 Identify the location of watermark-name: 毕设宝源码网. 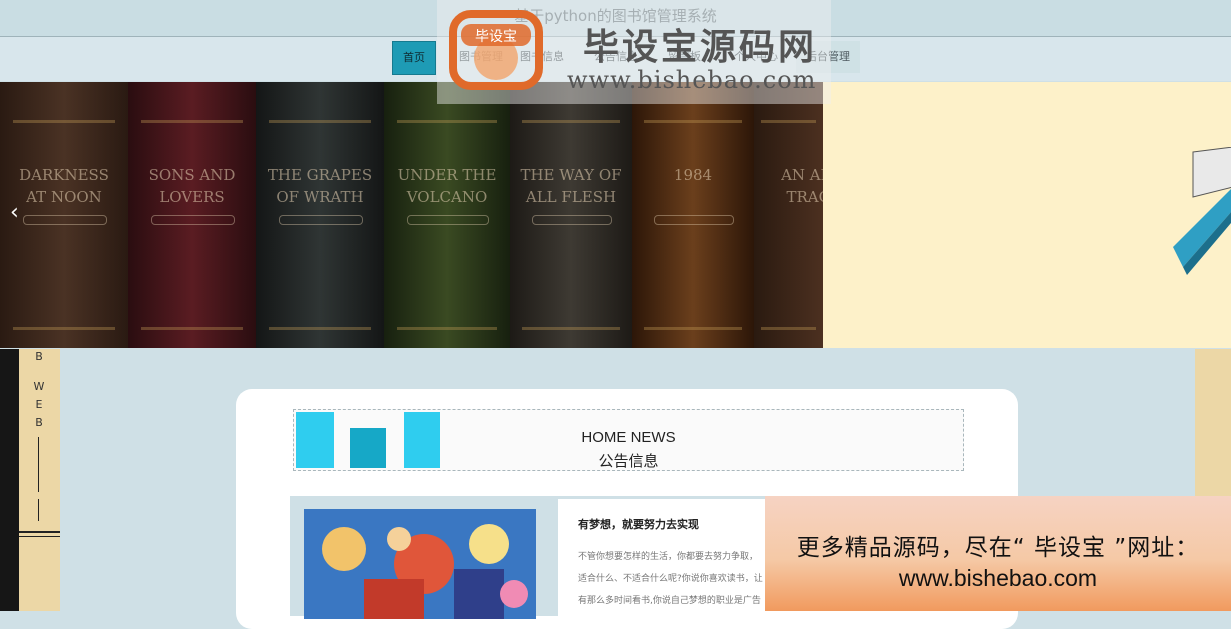
(700, 47).